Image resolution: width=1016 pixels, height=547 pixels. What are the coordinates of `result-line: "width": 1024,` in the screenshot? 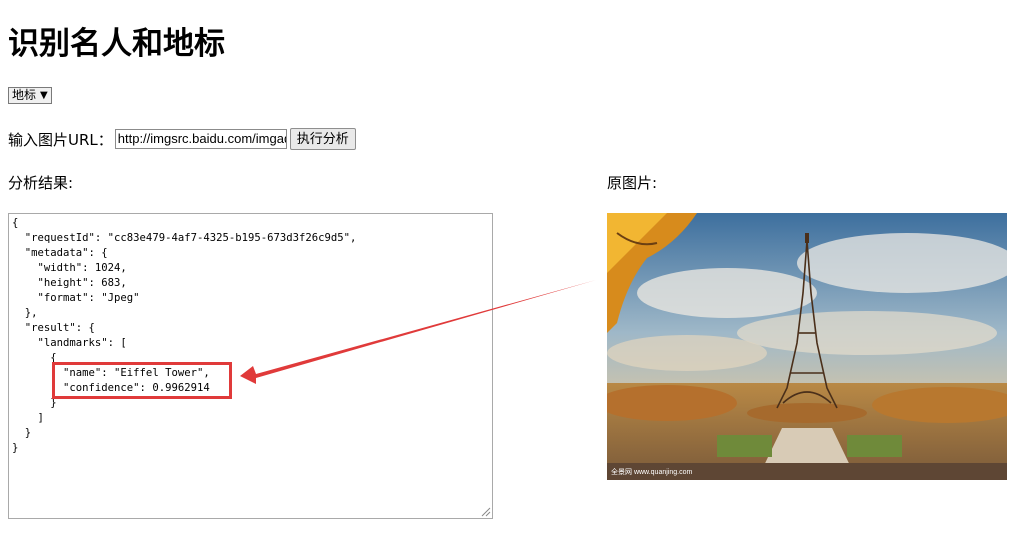 It's located at (69, 268).